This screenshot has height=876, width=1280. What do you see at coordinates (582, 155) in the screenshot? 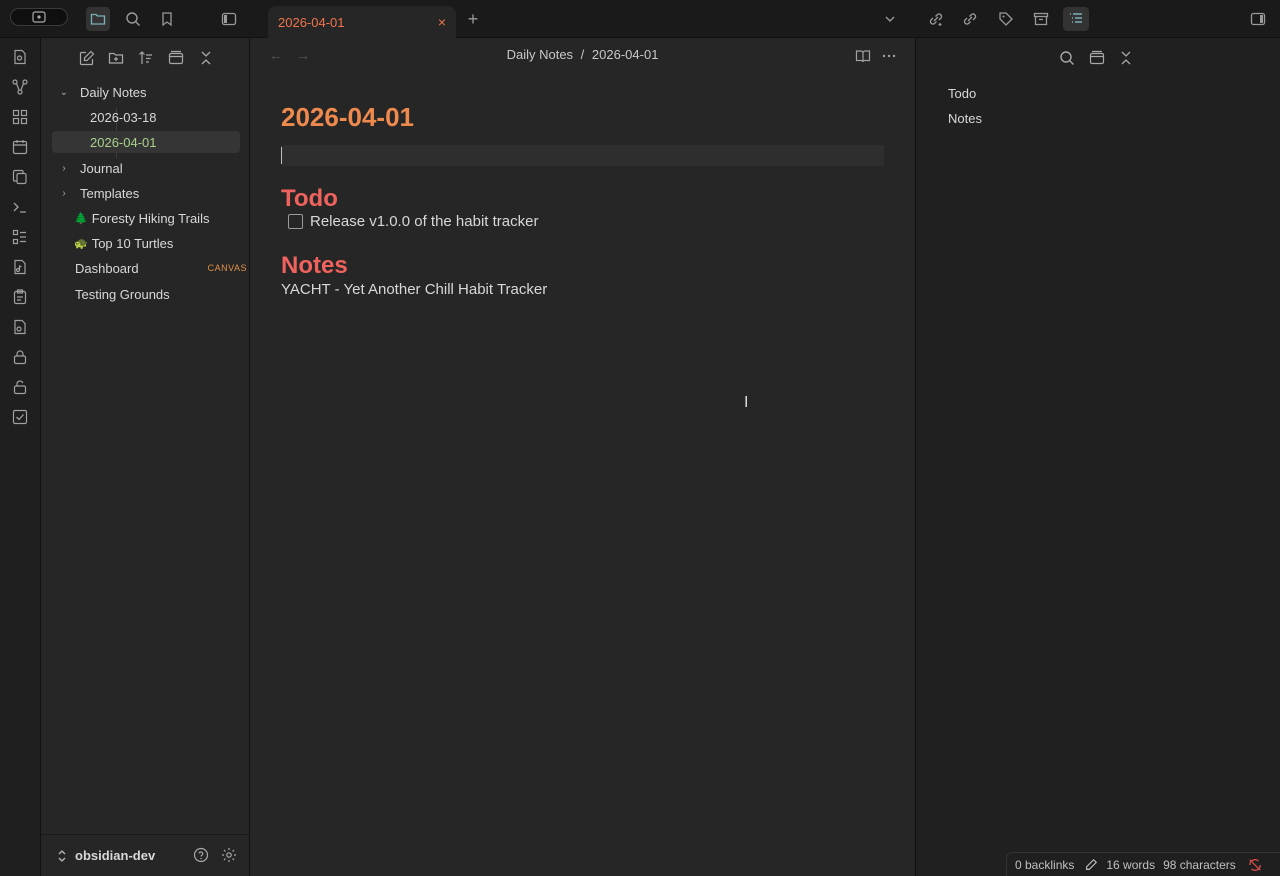
I see `active-editor-line` at bounding box center [582, 155].